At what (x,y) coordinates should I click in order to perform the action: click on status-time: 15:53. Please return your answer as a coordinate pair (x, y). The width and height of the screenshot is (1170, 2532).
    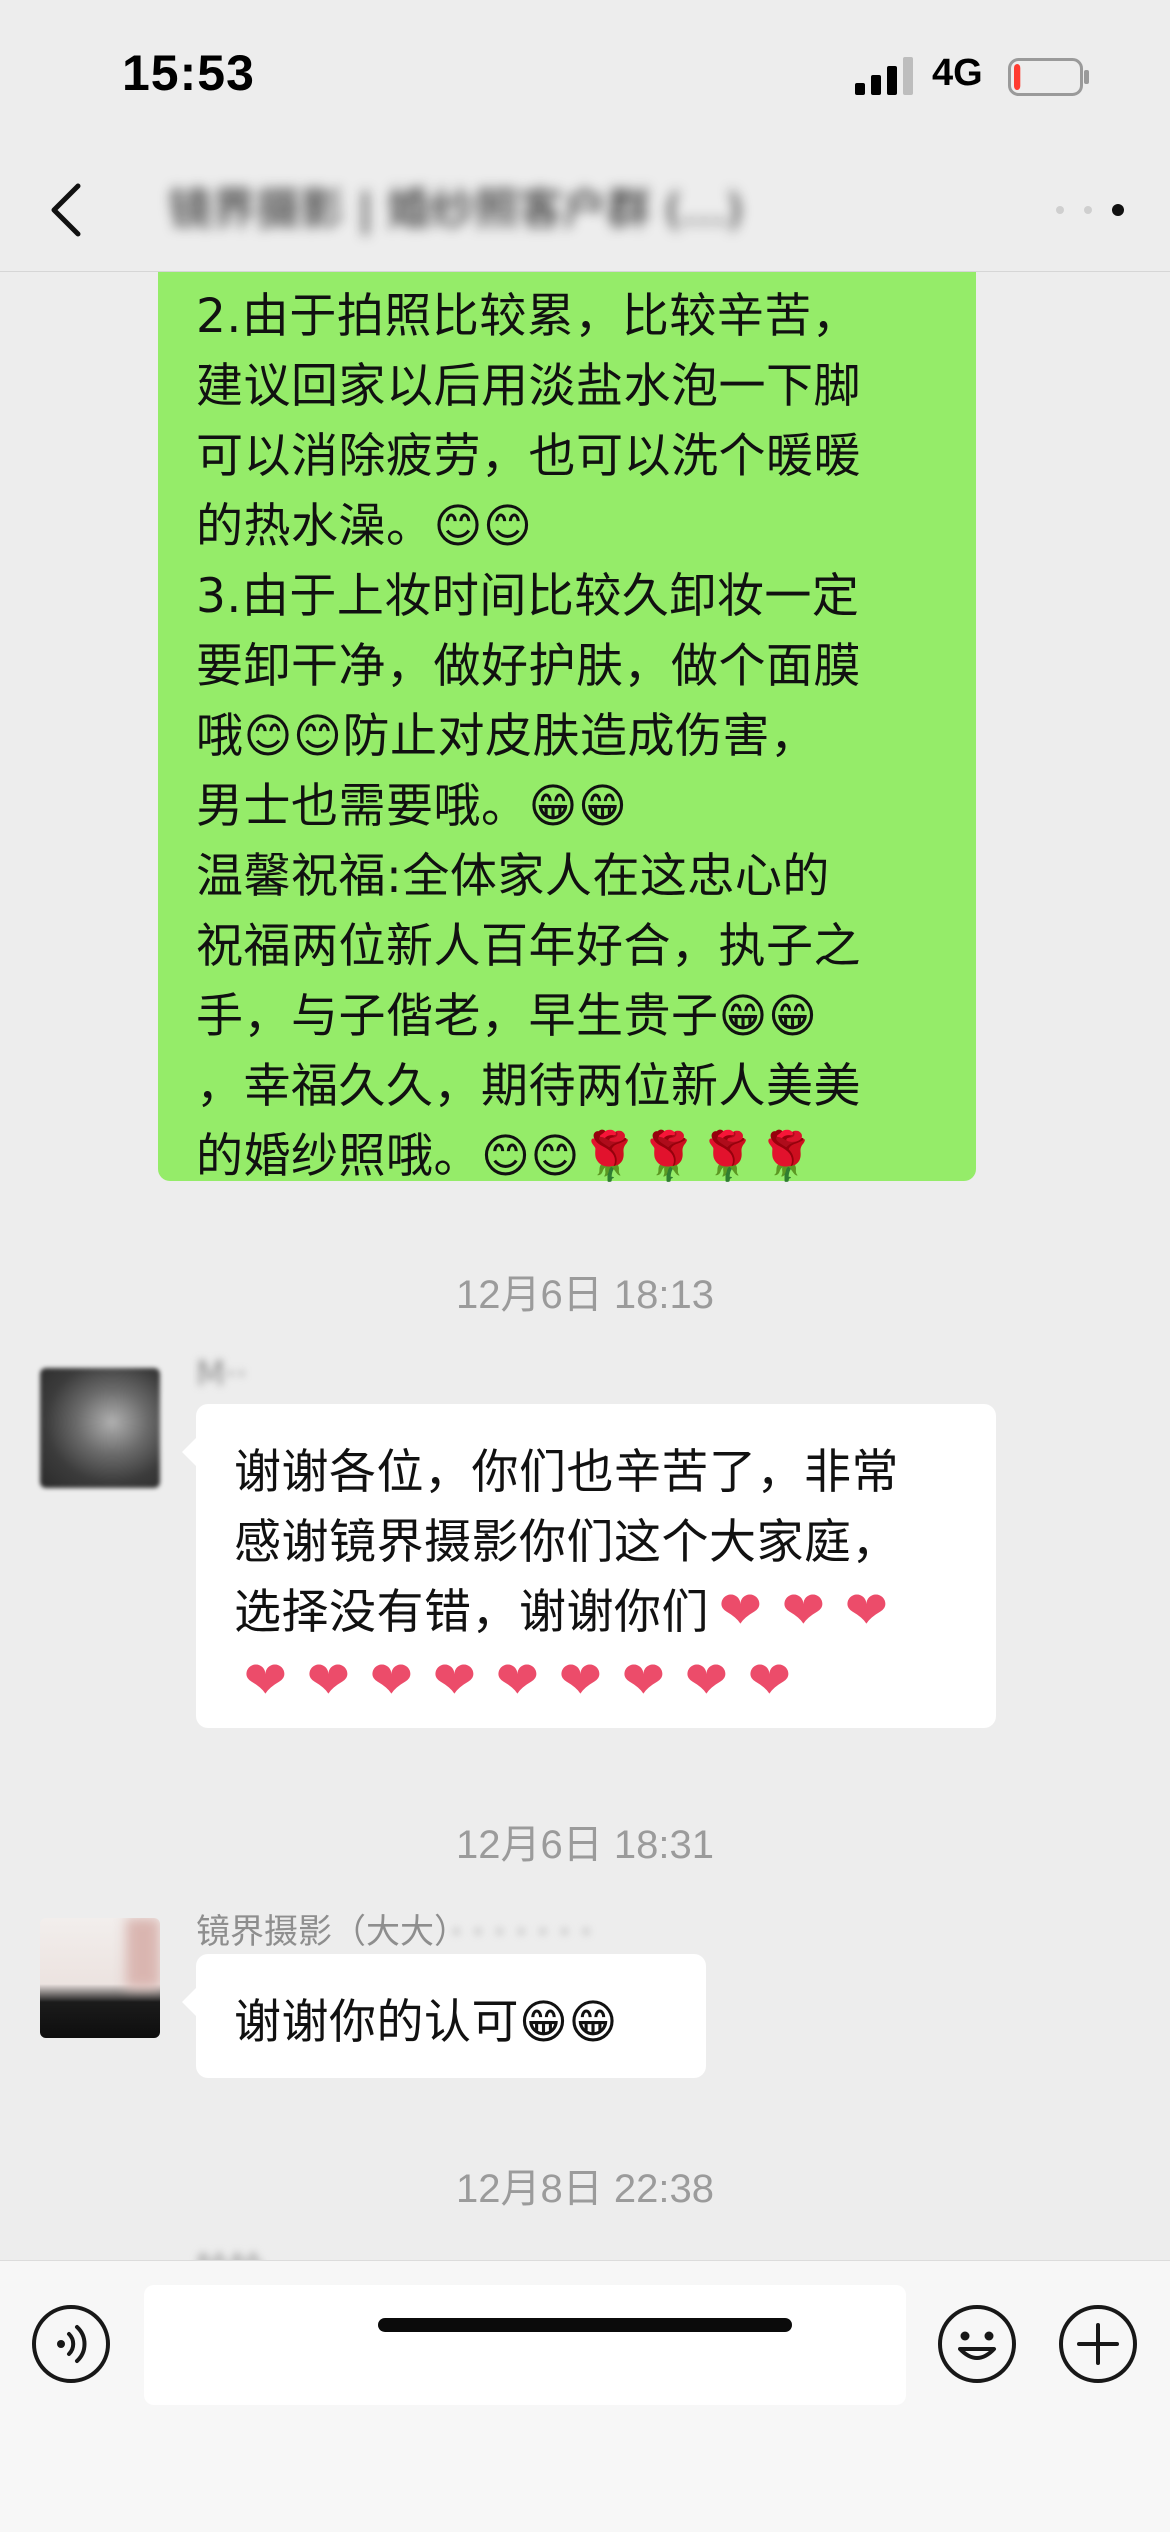
    Looking at the image, I should click on (188, 73).